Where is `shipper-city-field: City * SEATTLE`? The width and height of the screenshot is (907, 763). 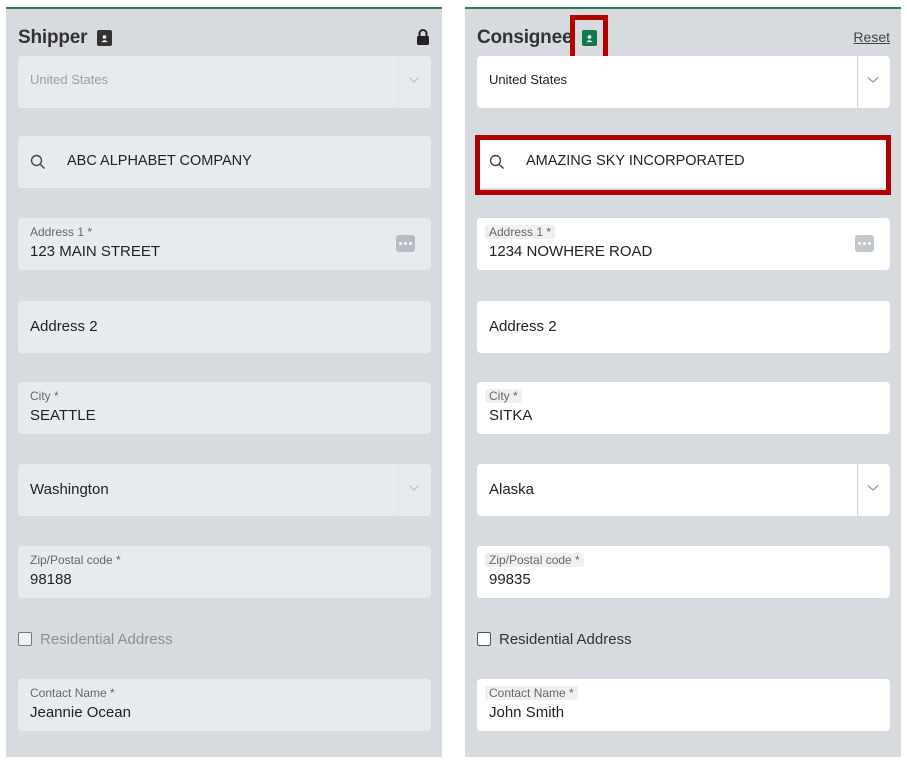
shipper-city-field: City * SEATTLE is located at coordinates (224, 408).